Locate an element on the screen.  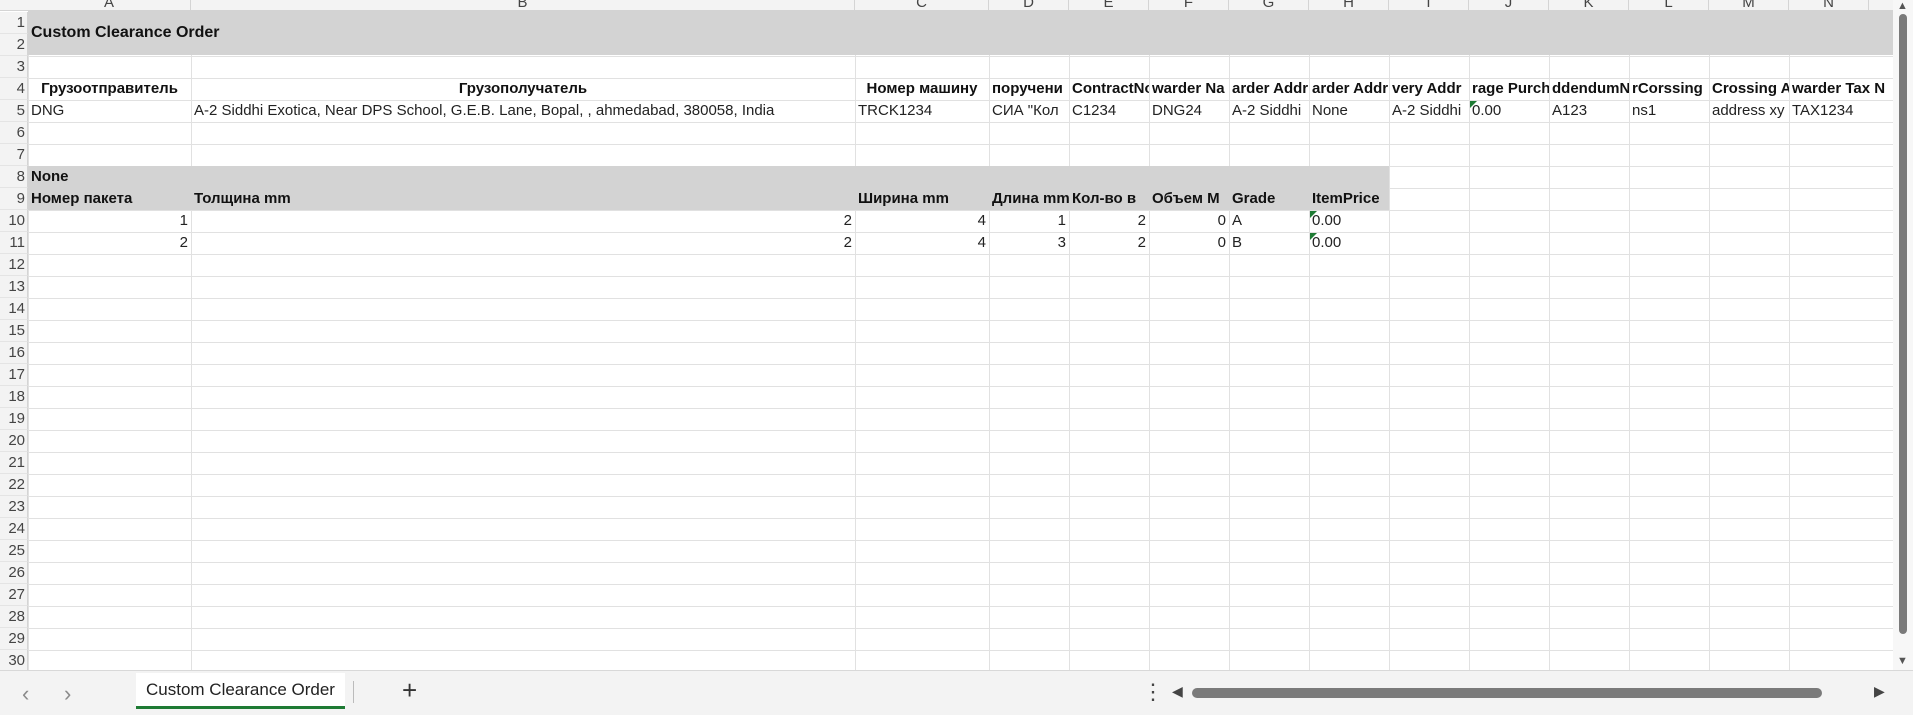
items-header-c: Ширина mm is located at coordinates (922, 199).